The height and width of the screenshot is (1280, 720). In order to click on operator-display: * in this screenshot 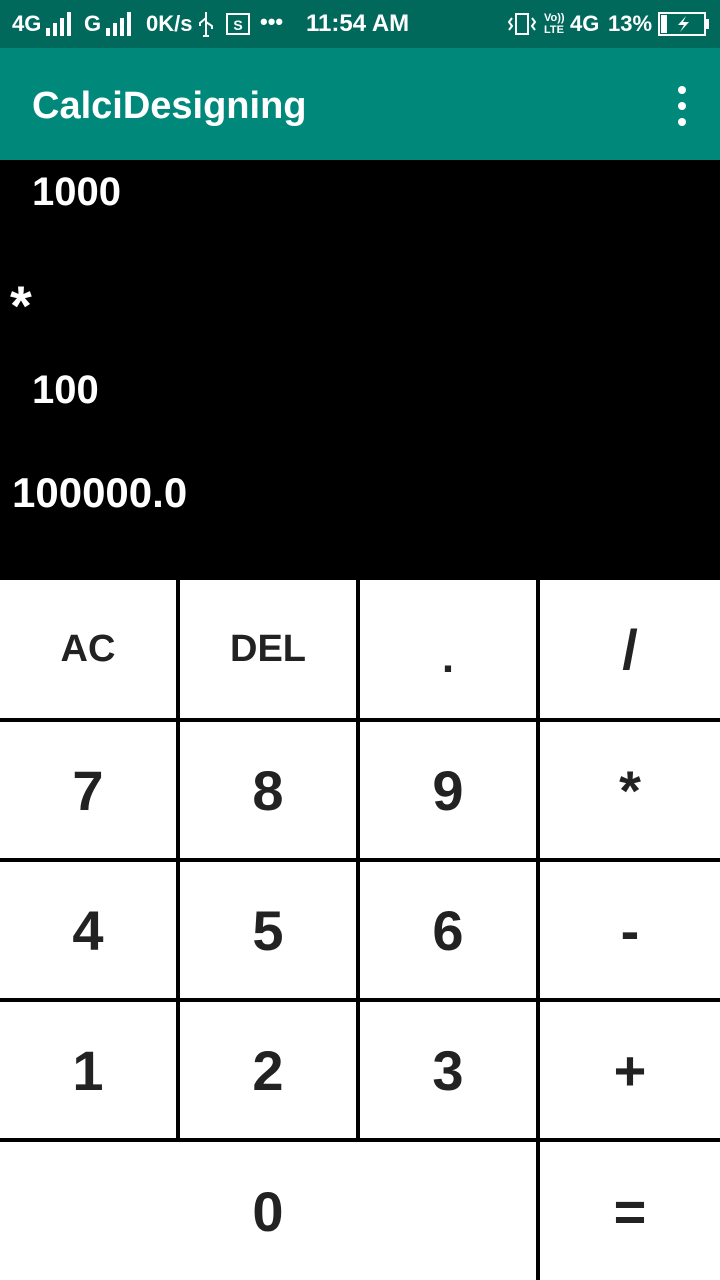, I will do `click(21, 305)`.